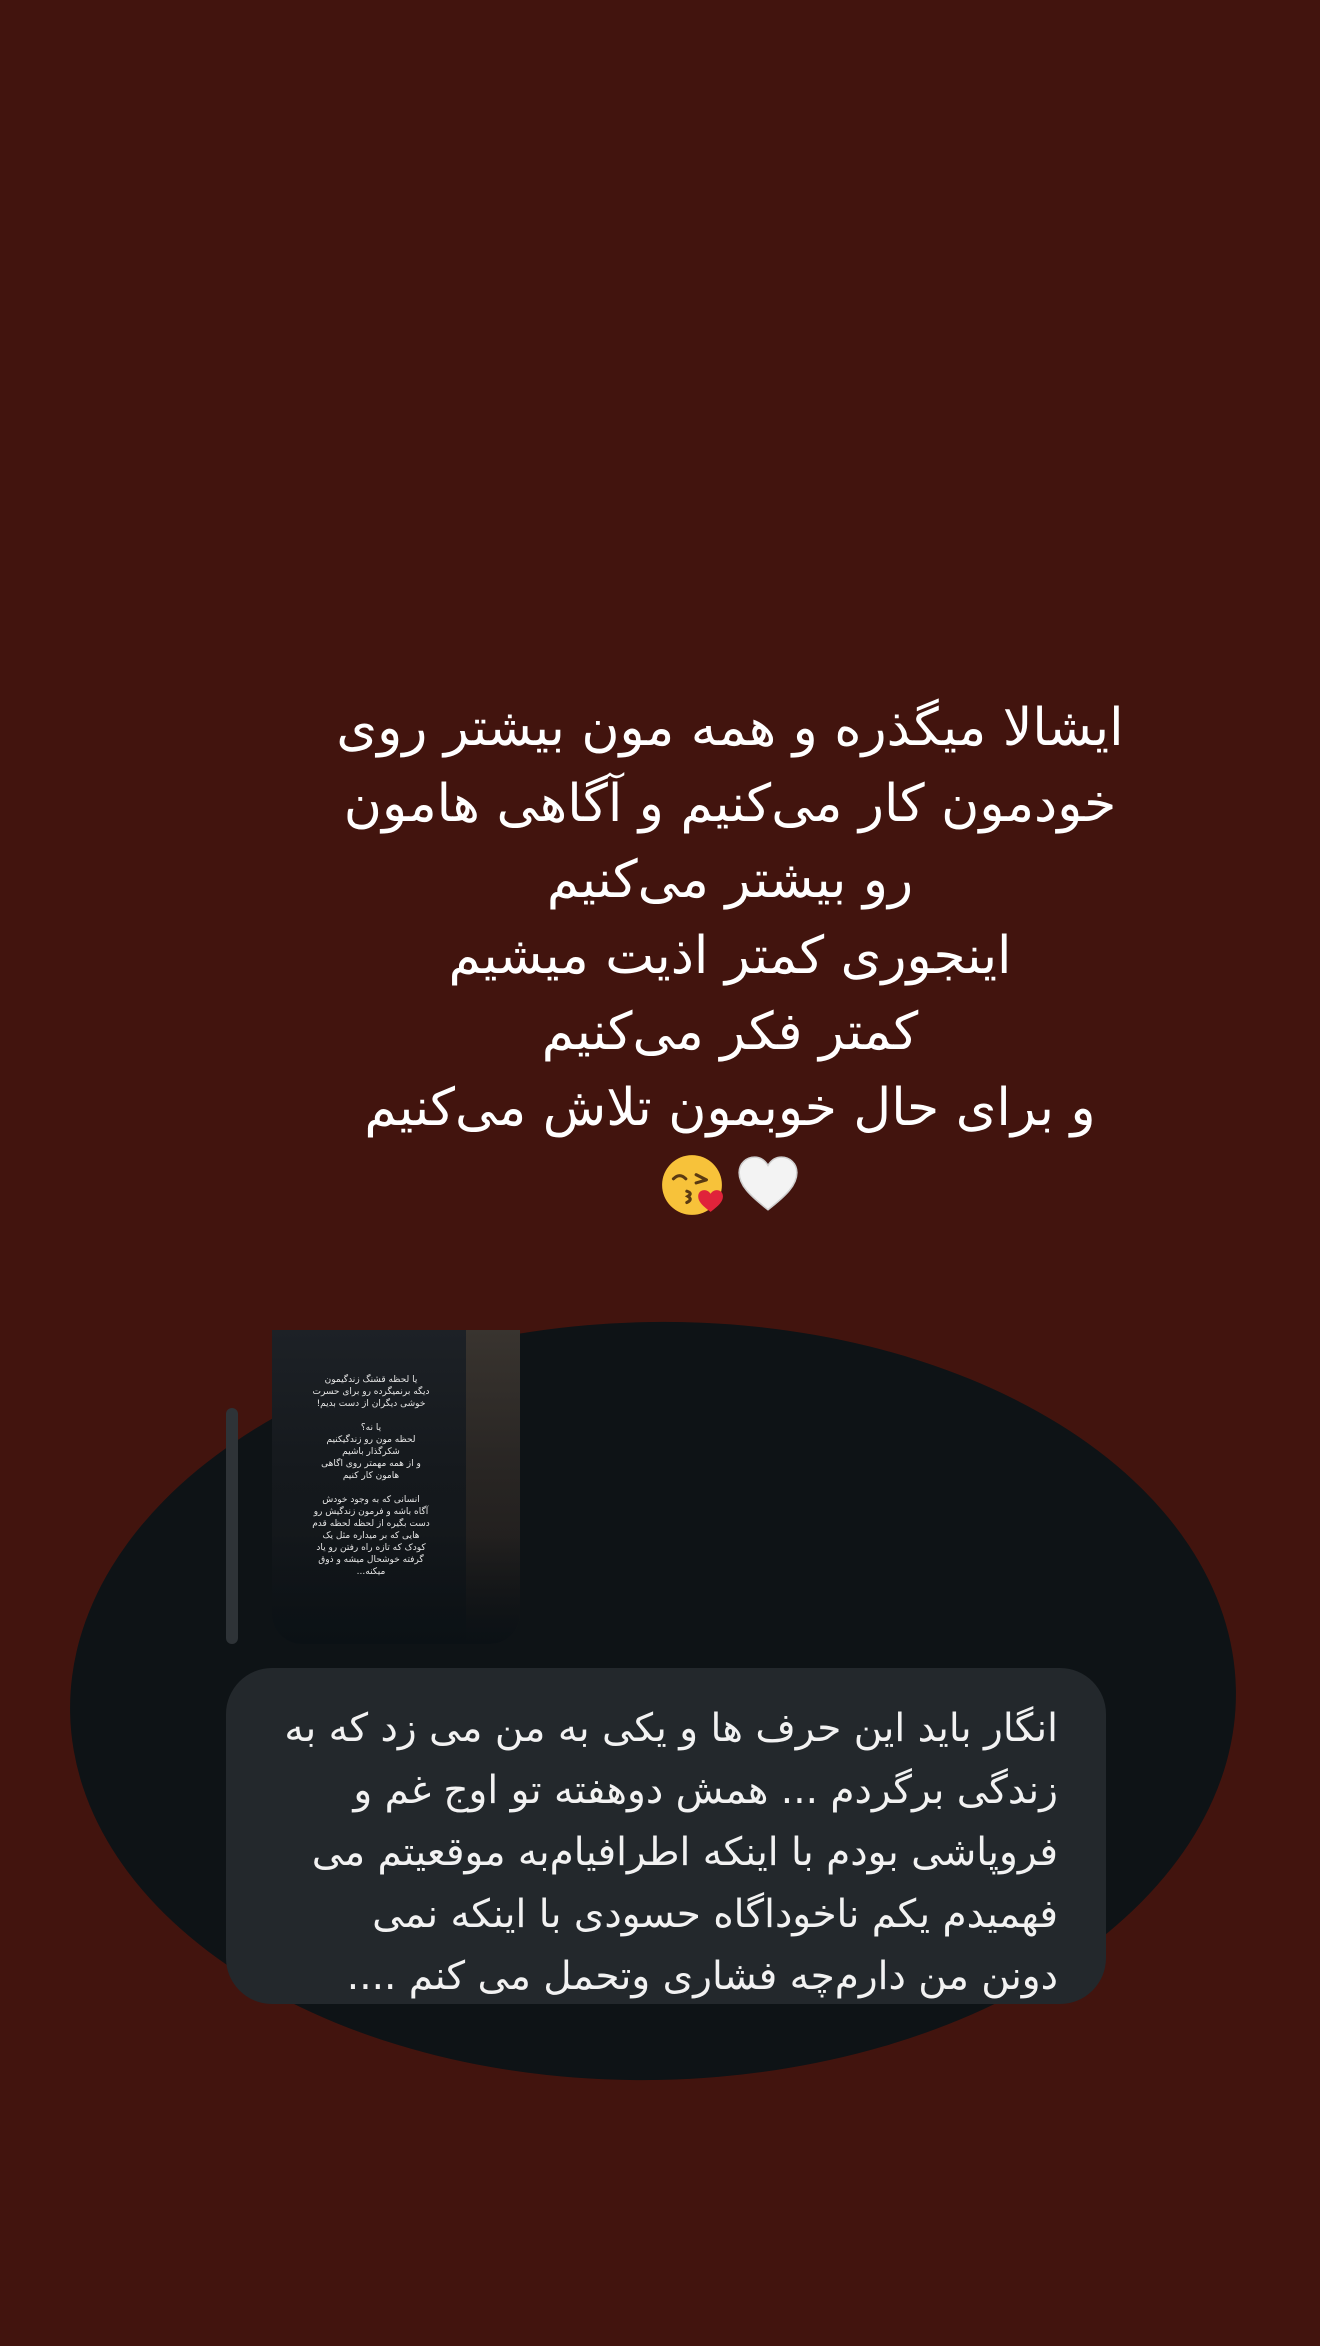 Image resolution: width=1320 pixels, height=2346 pixels. I want to click on white-heart-icon, so click(768, 1183).